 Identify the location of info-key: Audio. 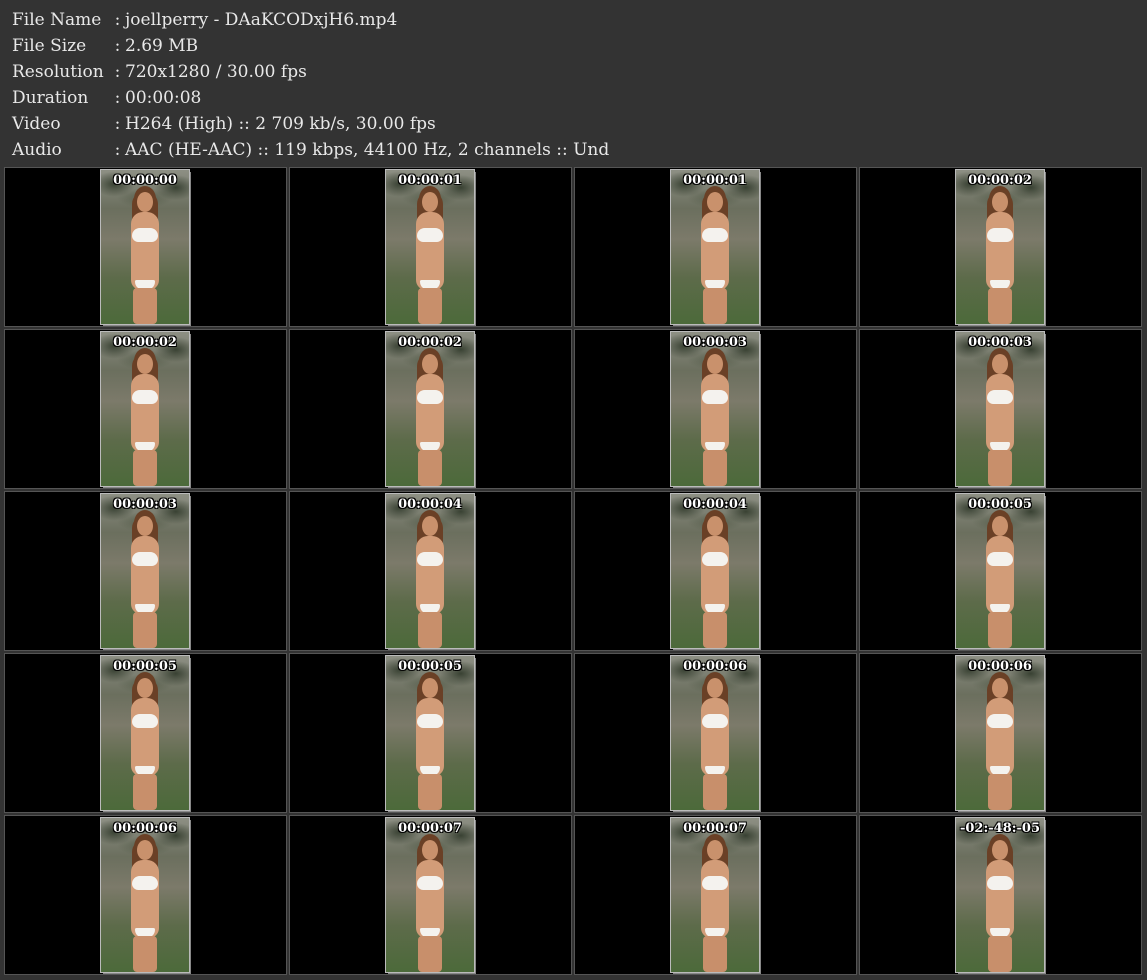
(37, 150).